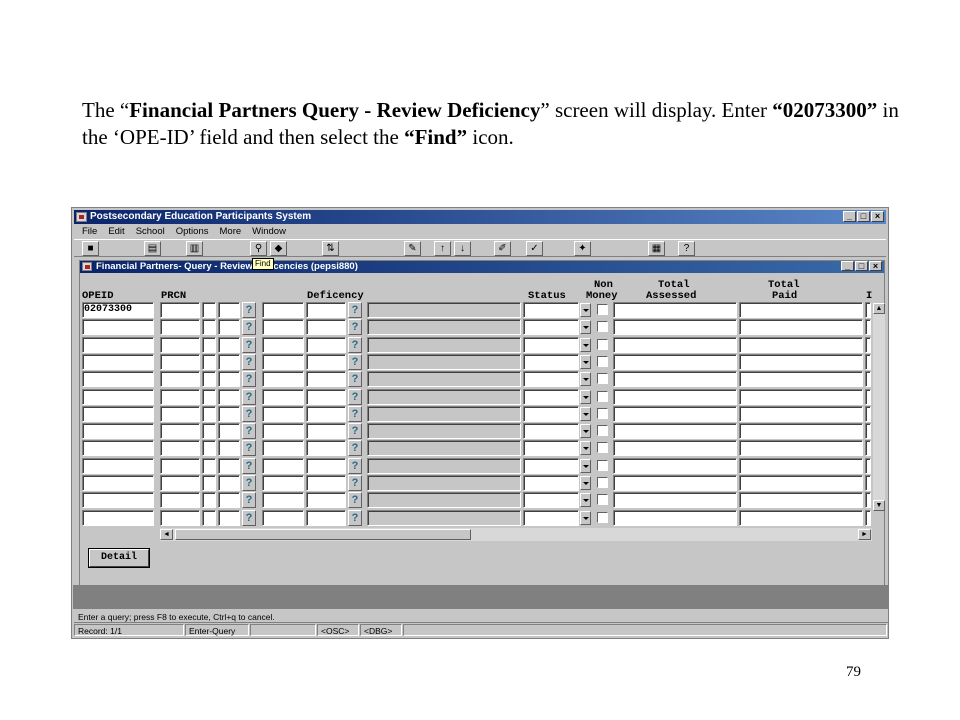 This screenshot has width=960, height=720. What do you see at coordinates (864, 534) in the screenshot?
I see `scroll-right-button: ►` at bounding box center [864, 534].